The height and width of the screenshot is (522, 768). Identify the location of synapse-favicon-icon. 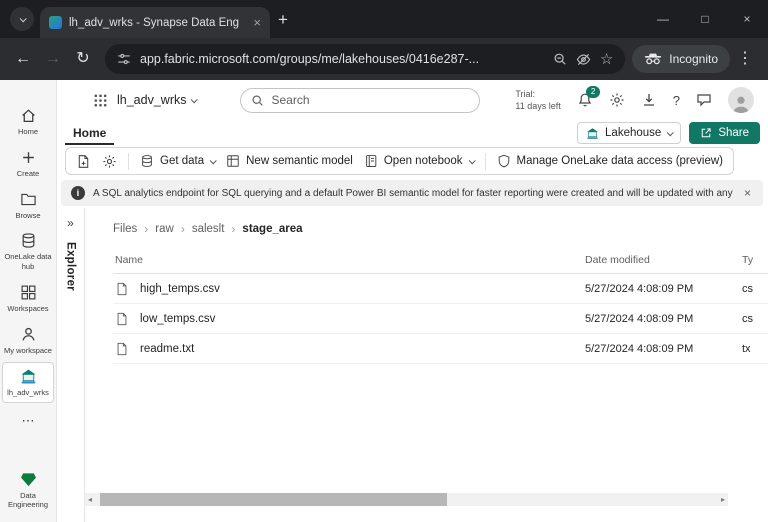
(55, 22).